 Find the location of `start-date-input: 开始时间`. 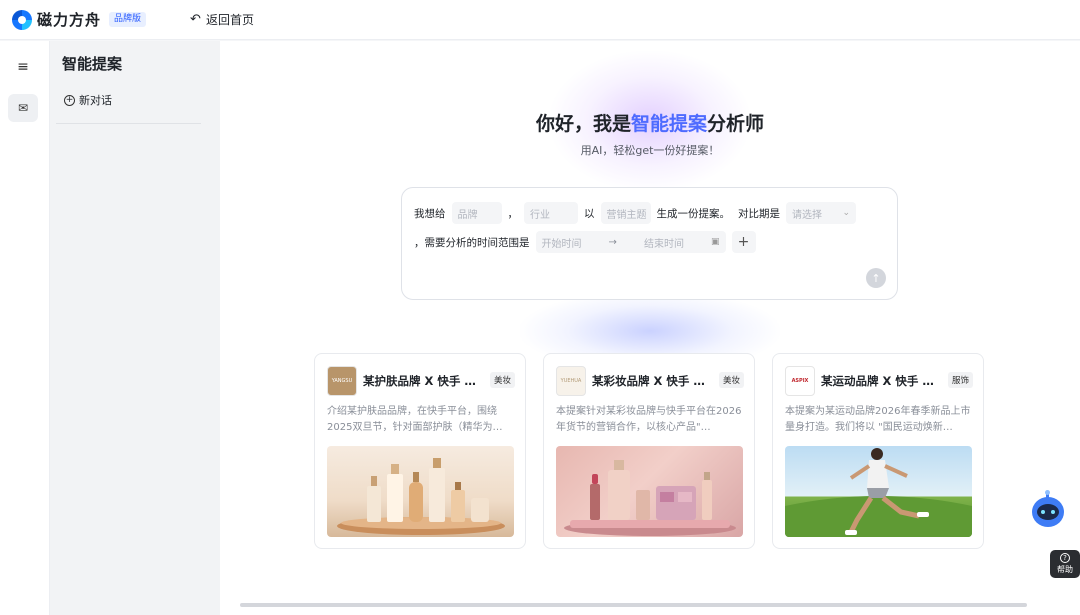

start-date-input: 开始时间 is located at coordinates (562, 242).